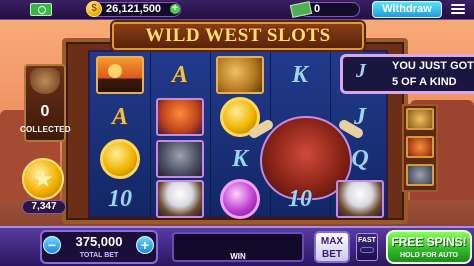  Describe the element at coordinates (420, 119) in the screenshot. I see `mini-leopard-icon` at that location.